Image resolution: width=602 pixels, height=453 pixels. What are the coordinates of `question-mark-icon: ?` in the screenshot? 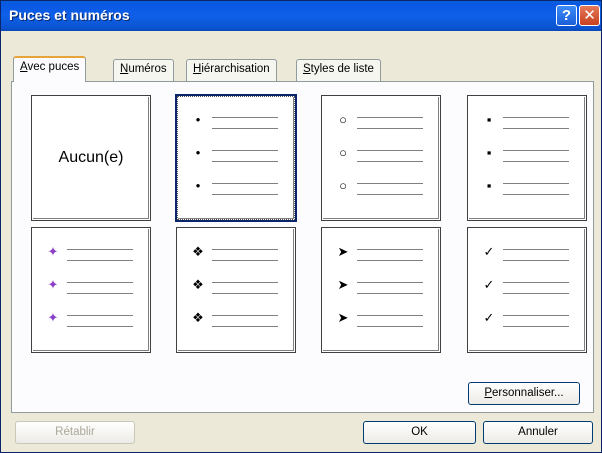 It's located at (566, 15).